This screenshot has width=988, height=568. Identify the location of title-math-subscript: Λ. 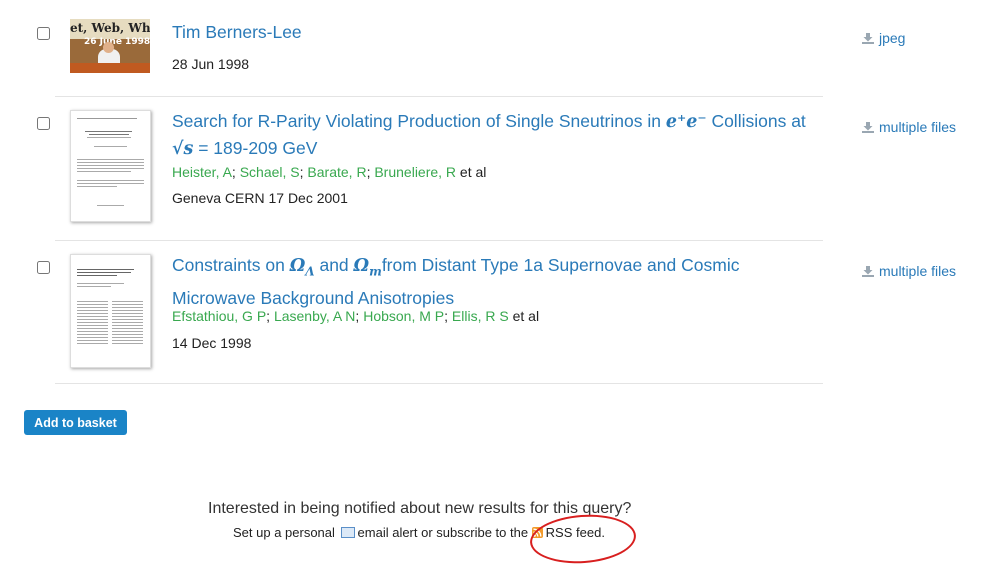
(310, 271).